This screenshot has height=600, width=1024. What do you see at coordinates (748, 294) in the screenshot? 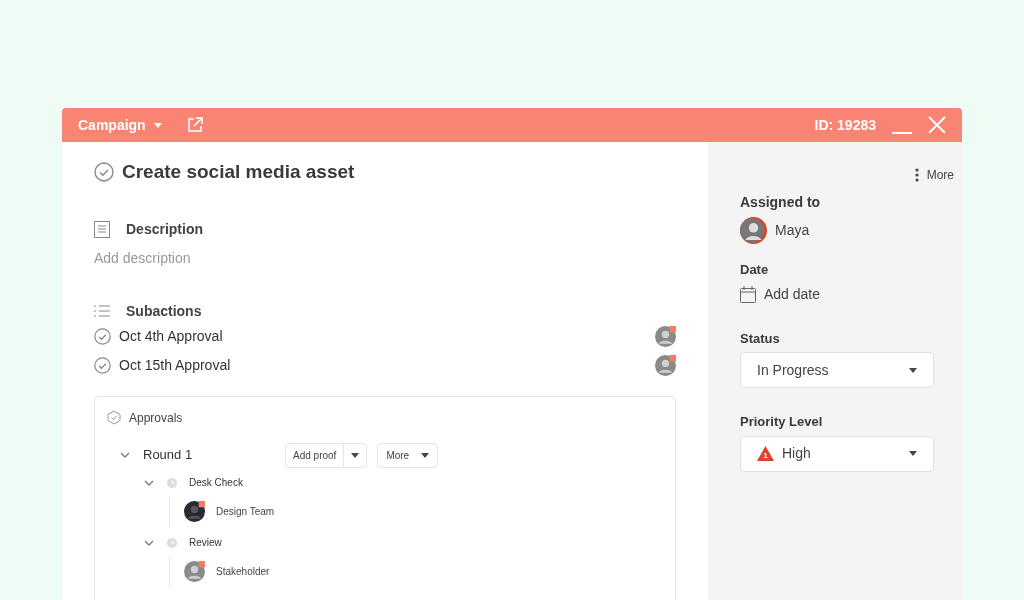
I see `calendar-icon` at bounding box center [748, 294].